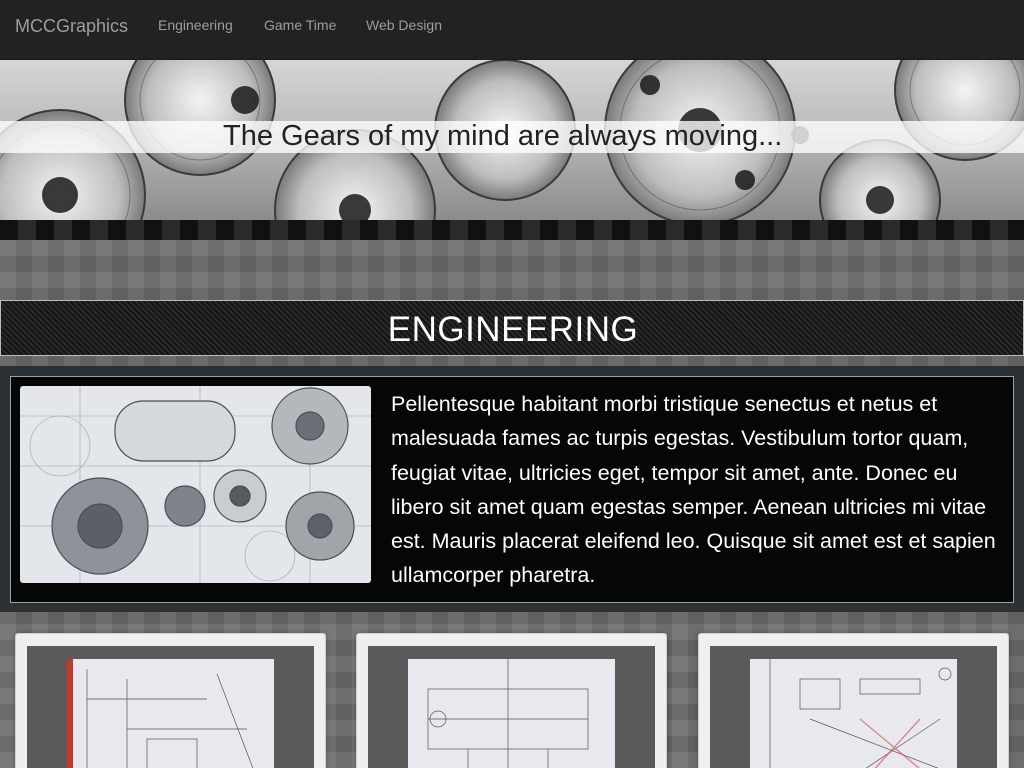 The height and width of the screenshot is (768, 1024). I want to click on brand-link: MCCGraphics, so click(71, 26).